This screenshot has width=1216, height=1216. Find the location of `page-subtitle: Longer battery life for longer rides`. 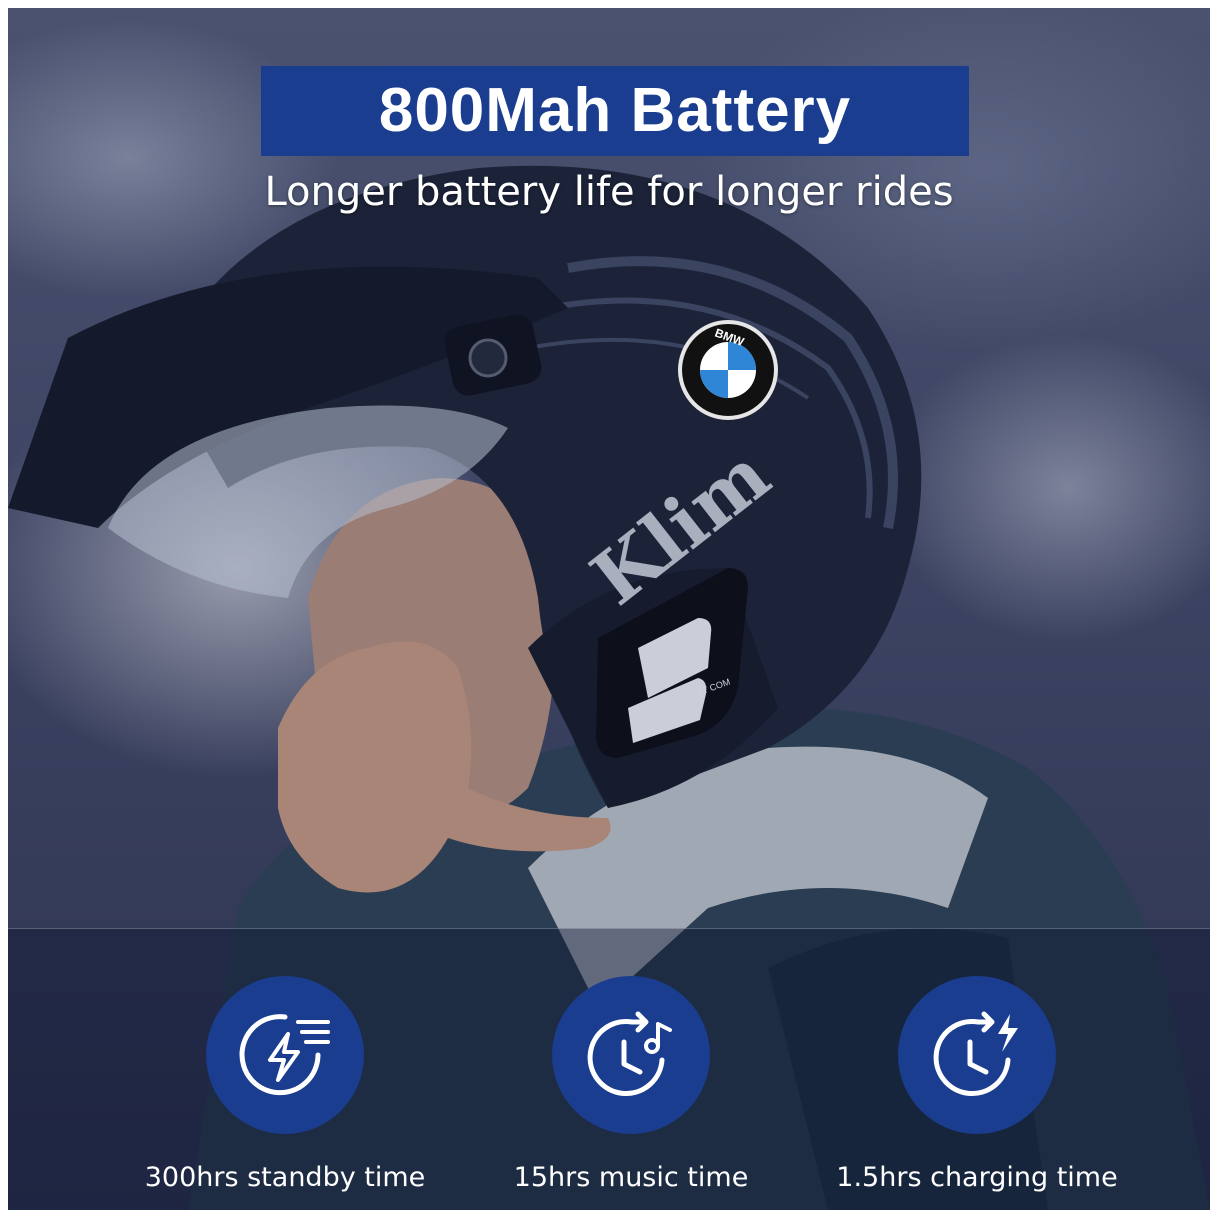

page-subtitle: Longer battery life for longer rides is located at coordinates (609, 192).